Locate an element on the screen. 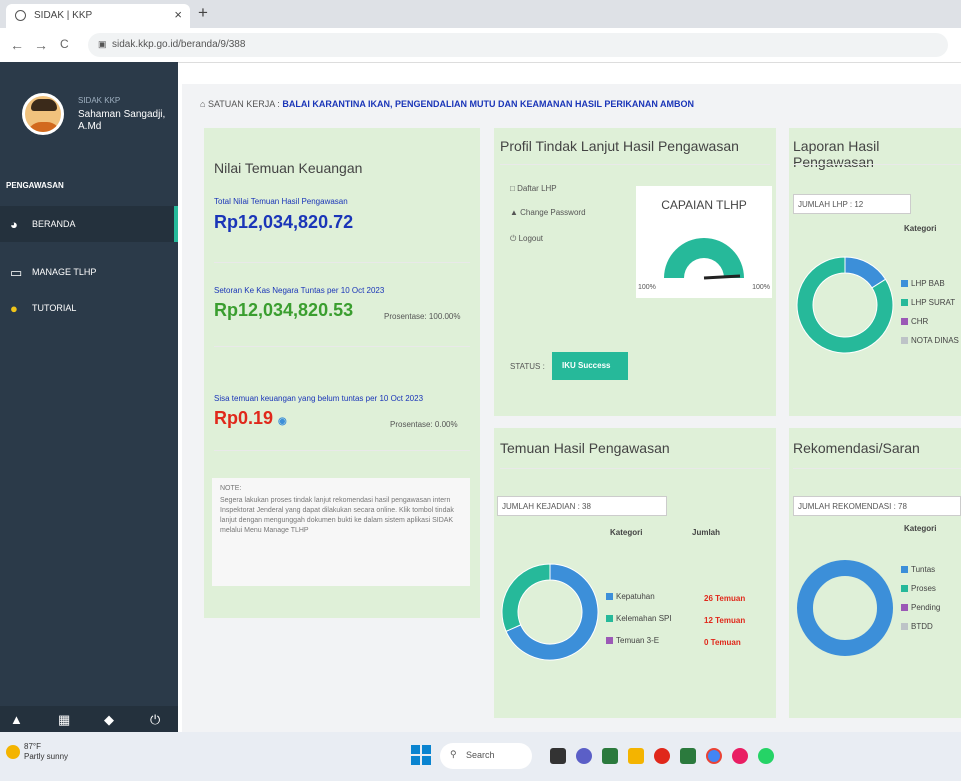 This screenshot has height=781, width=961. temuan-jumlah: Jumlah is located at coordinates (706, 532).